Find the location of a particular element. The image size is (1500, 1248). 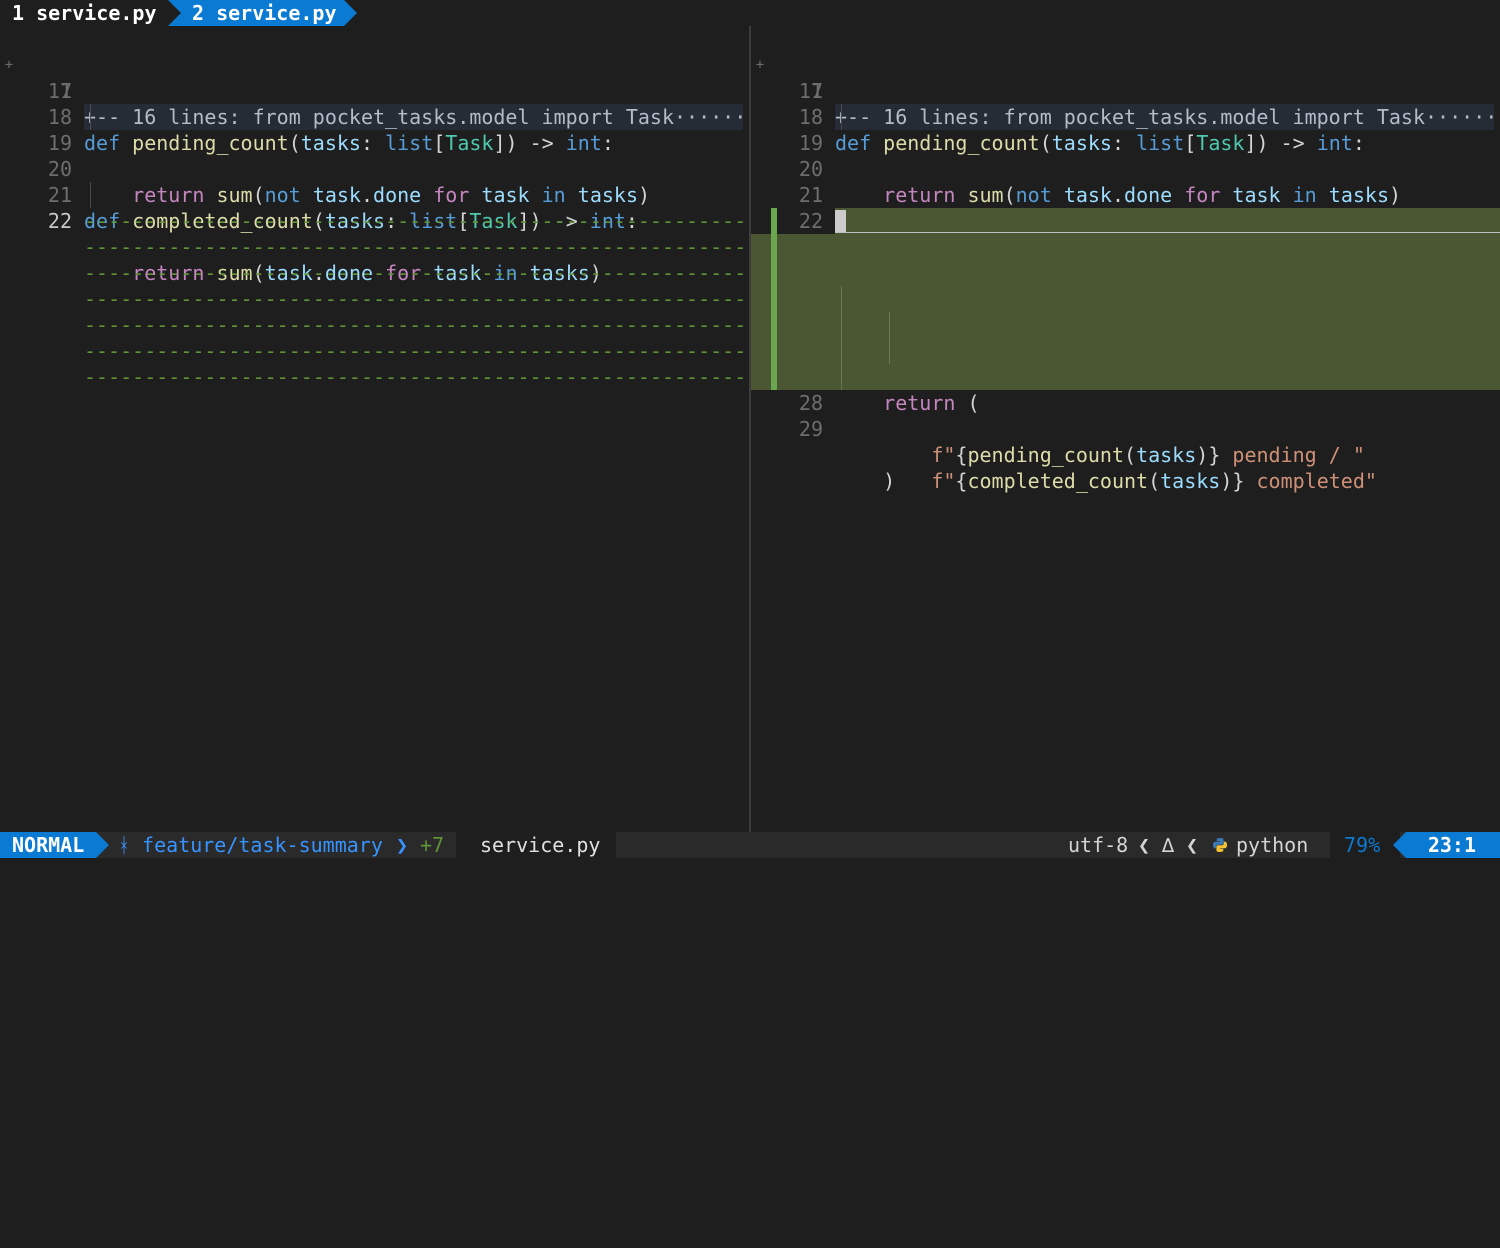

line-number: 29 is located at coordinates (810, 429).